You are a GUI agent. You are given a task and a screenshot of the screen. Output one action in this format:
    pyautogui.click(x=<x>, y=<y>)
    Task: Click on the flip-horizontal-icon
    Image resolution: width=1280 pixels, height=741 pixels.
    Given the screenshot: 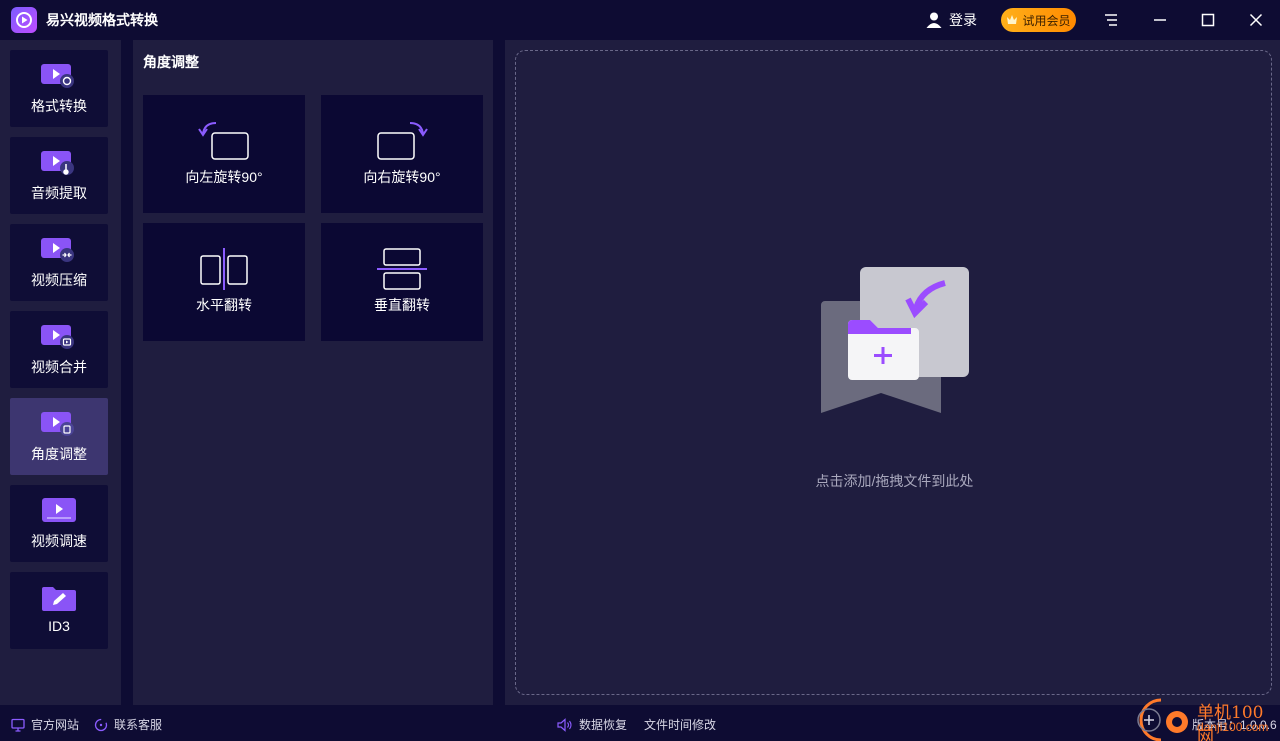 What is the action you would take?
    pyautogui.click(x=224, y=269)
    